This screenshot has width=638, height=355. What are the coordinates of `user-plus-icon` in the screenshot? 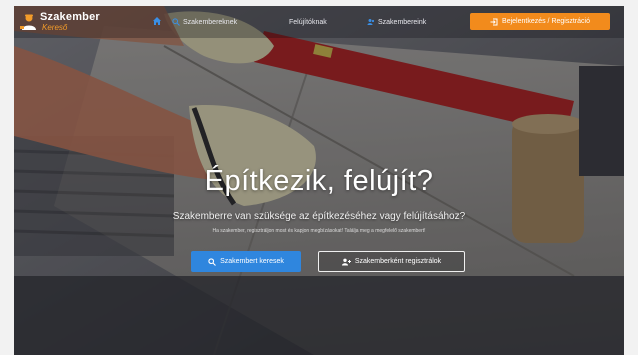 It's located at (346, 261).